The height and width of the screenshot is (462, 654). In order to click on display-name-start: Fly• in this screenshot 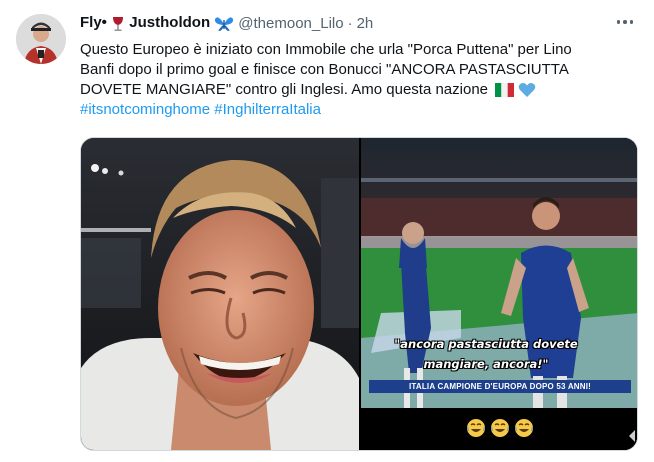, I will do `click(93, 22)`.